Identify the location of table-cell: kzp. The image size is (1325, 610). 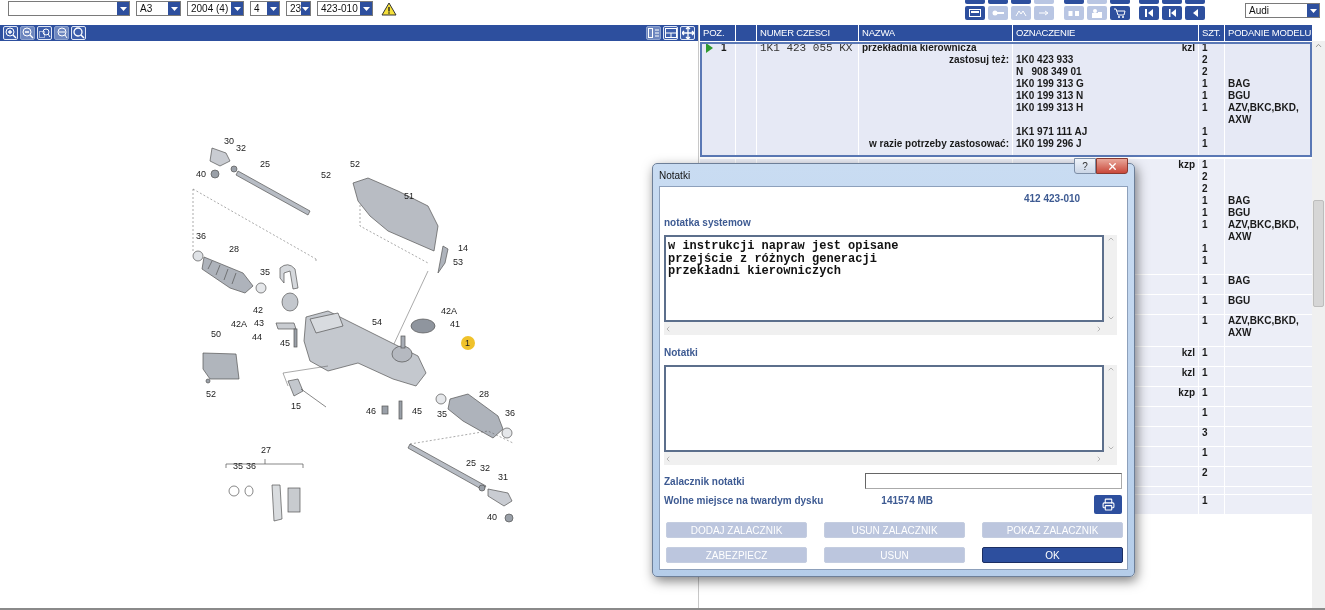
(1186, 393).